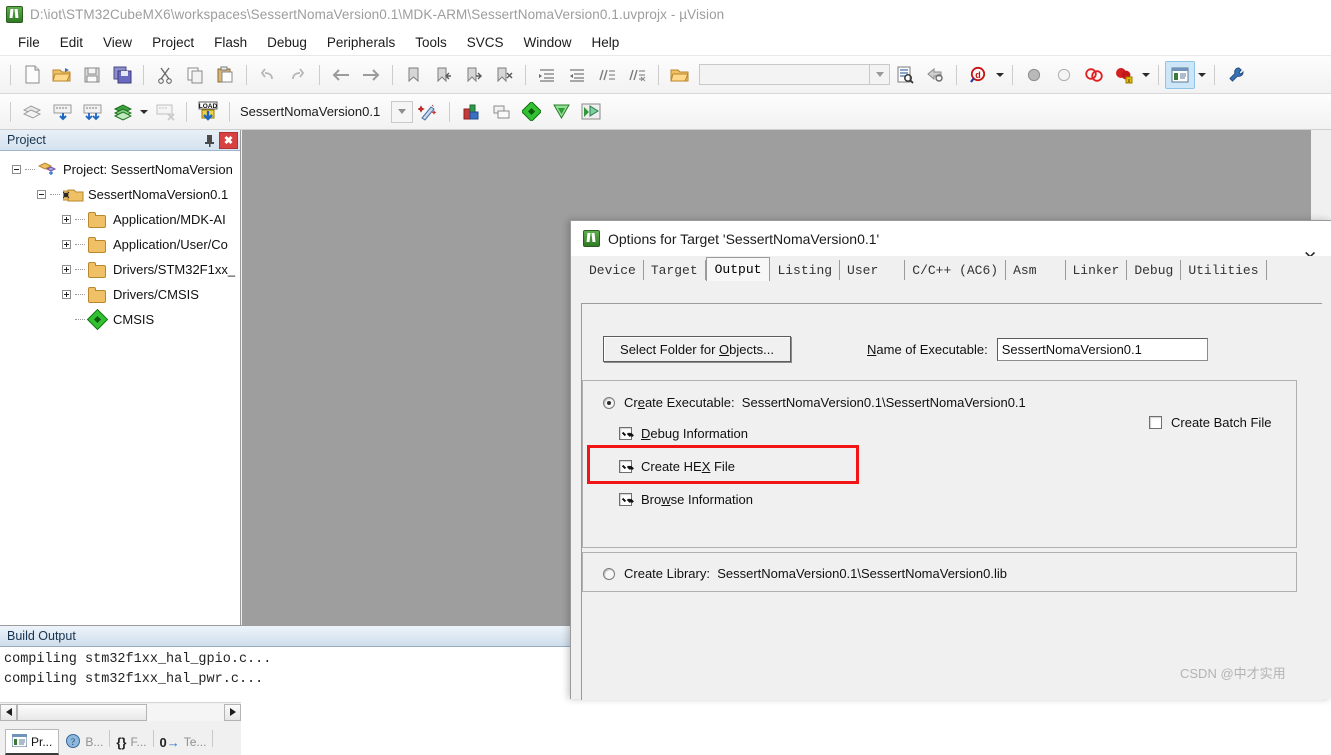 The height and width of the screenshot is (755, 1331). I want to click on breakpoint-insert-icon, so click(1034, 75).